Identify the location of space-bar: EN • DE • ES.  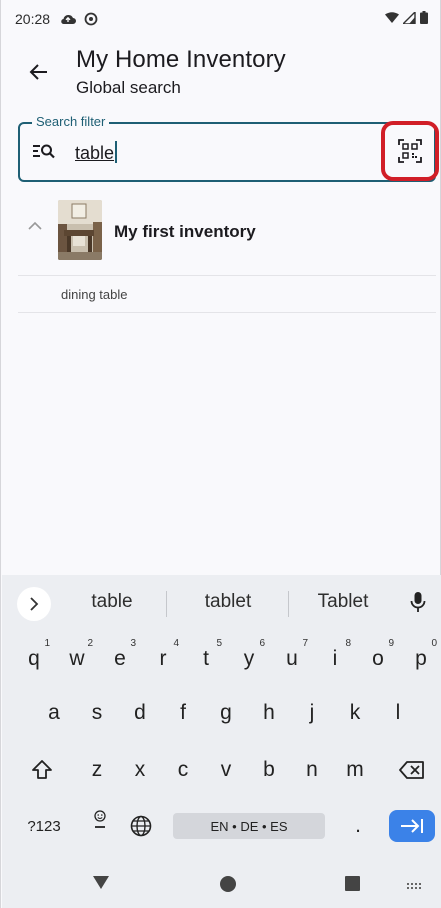
(249, 826).